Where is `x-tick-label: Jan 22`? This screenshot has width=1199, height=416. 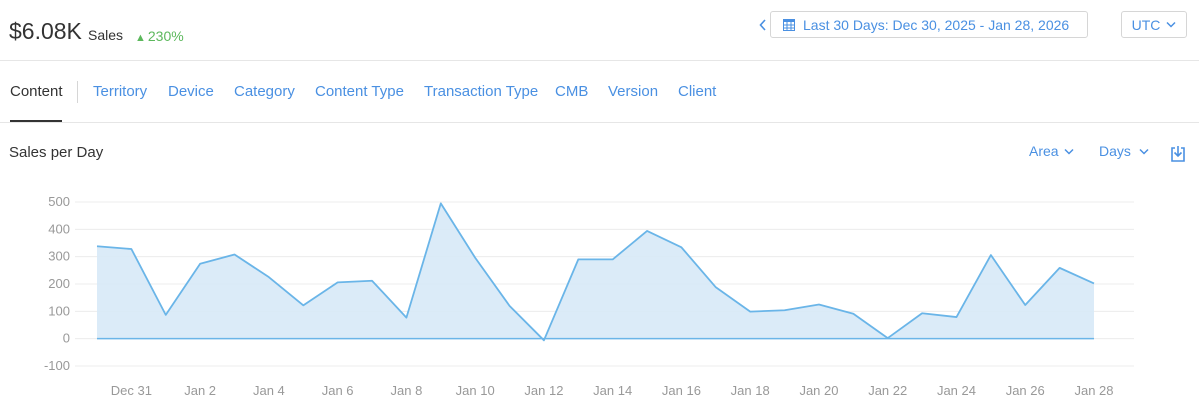
x-tick-label: Jan 22 is located at coordinates (887, 390).